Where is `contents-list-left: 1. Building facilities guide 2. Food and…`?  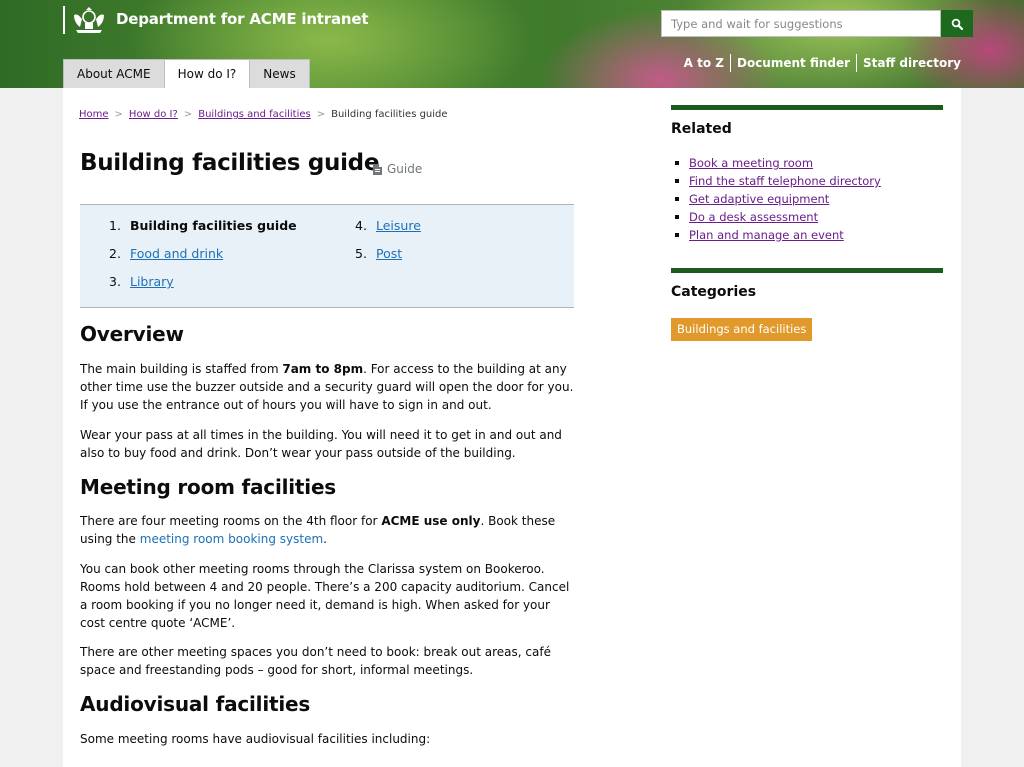
contents-list-left: 1. Building facilities guide 2. Food and… is located at coordinates (203, 257).